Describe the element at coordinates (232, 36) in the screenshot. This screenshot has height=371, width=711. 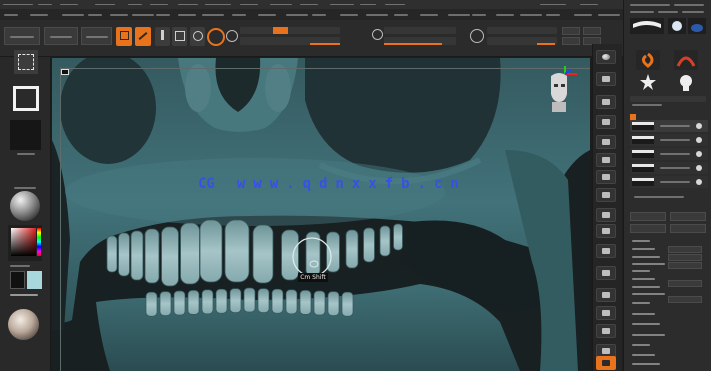
I see `focal-icon` at that location.